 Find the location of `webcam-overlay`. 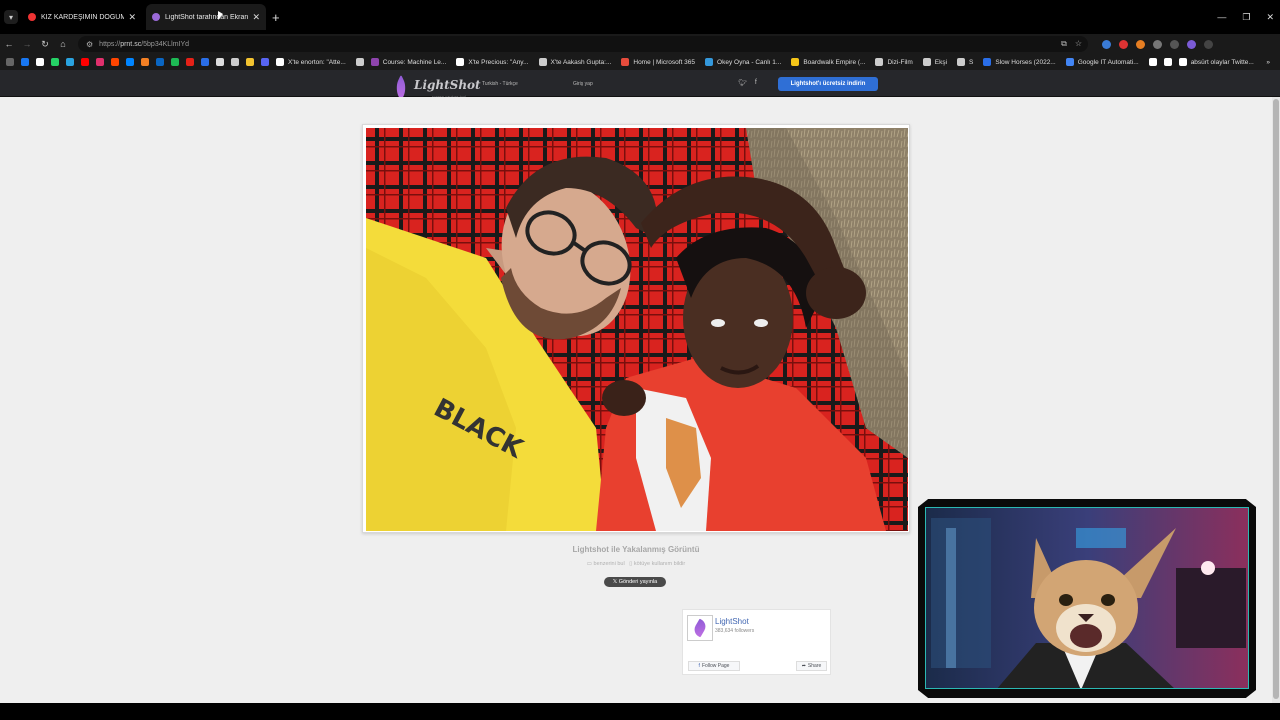

webcam-overlay is located at coordinates (1087, 598).